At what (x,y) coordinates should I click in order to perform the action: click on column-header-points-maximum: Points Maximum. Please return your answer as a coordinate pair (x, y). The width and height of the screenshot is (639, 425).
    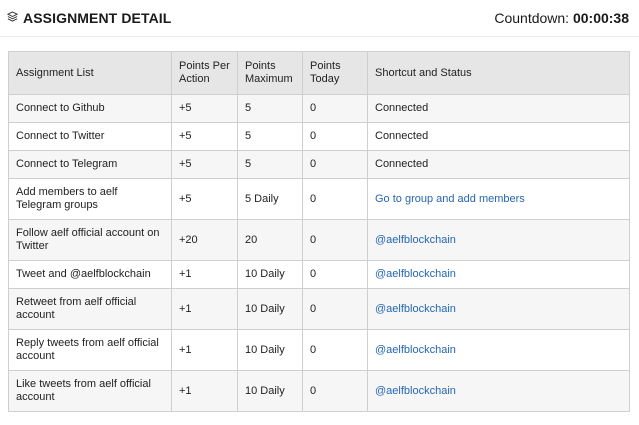
    Looking at the image, I should click on (270, 73).